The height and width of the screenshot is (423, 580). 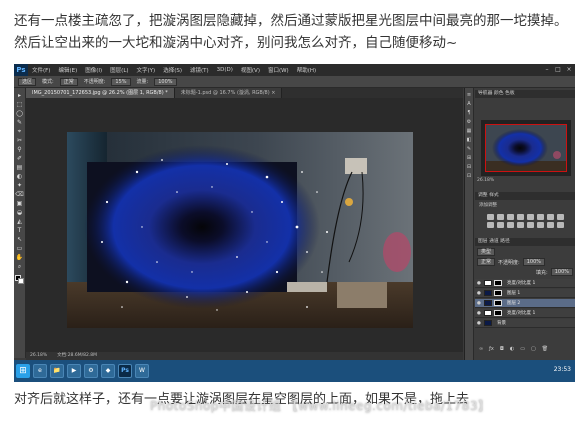 What do you see at coordinates (172, 70) in the screenshot?
I see `menu-select: 选择(S)` at bounding box center [172, 70].